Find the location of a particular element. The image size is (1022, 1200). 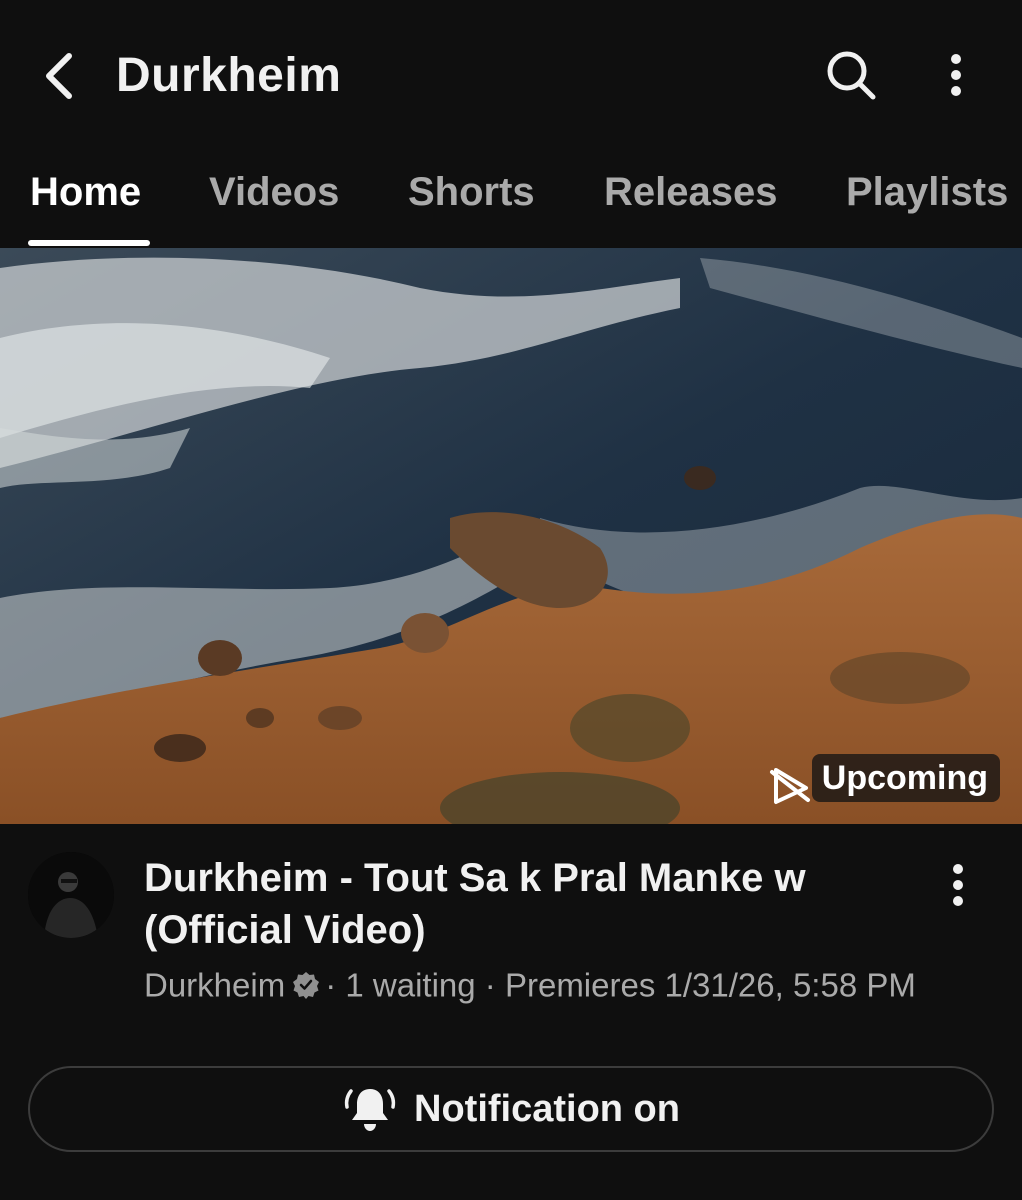

tab-home: Home is located at coordinates (85, 192).